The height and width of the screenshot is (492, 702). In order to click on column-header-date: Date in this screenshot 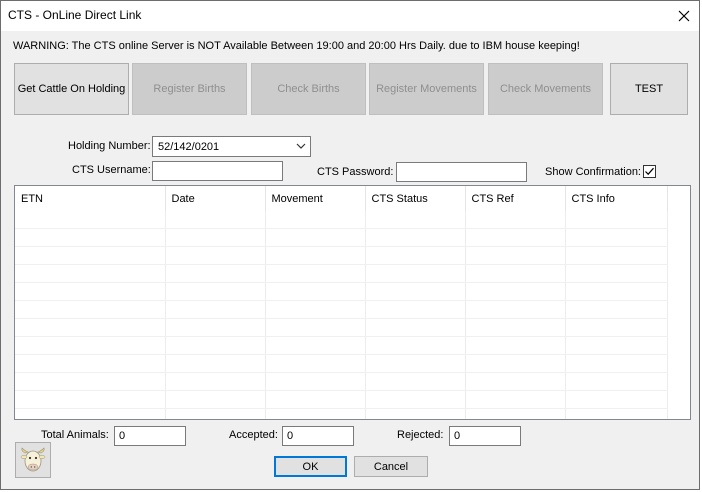, I will do `click(215, 198)`.